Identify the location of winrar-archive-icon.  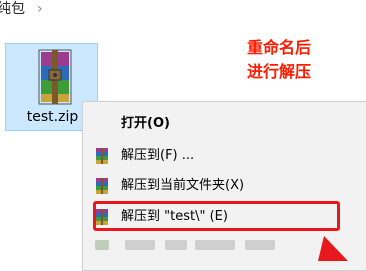
(55, 77).